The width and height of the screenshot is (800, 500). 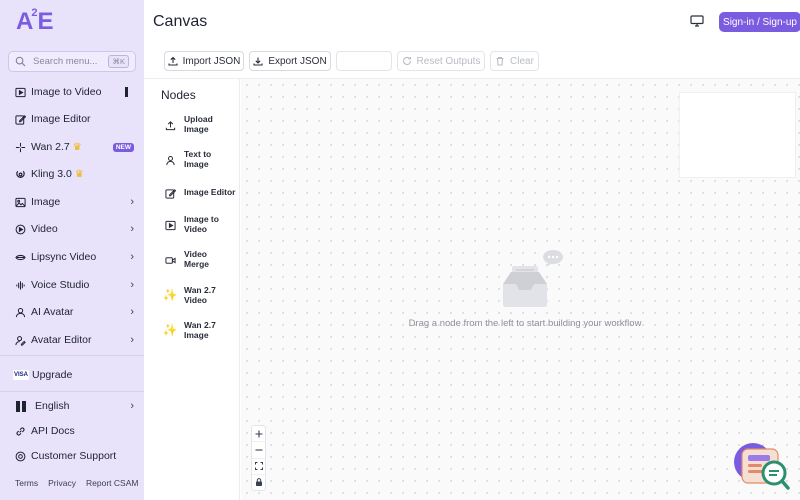 I want to click on lipsync-icon, so click(x=20, y=257).